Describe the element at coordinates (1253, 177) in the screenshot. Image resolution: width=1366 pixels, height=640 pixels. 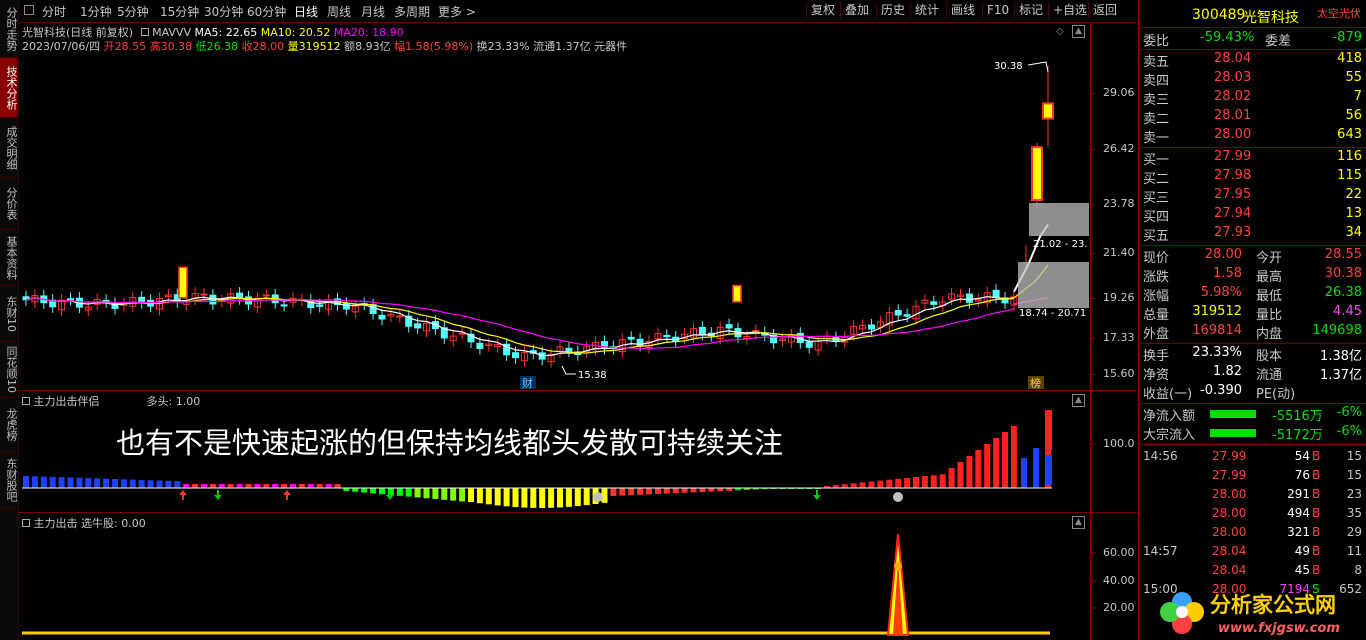
I see `bid-row: 买二 27.98 115` at that location.